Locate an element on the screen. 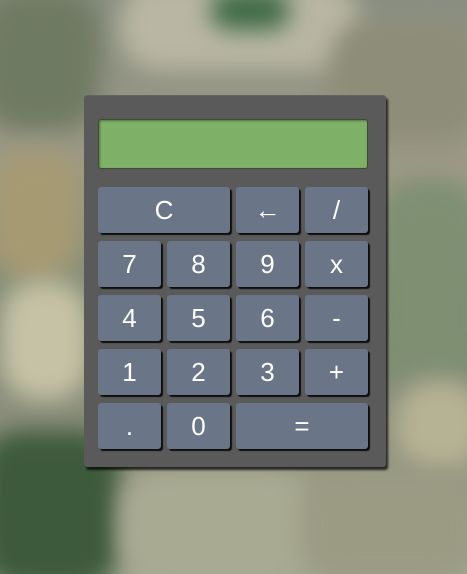 This screenshot has height=574, width=467. digit-2-button: 2 is located at coordinates (198, 372).